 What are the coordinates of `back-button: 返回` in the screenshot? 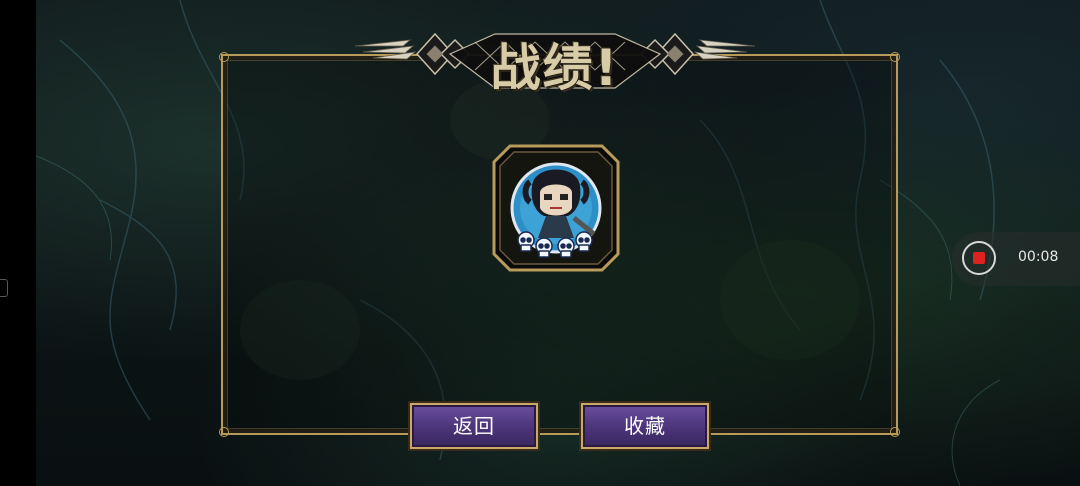 It's located at (474, 426).